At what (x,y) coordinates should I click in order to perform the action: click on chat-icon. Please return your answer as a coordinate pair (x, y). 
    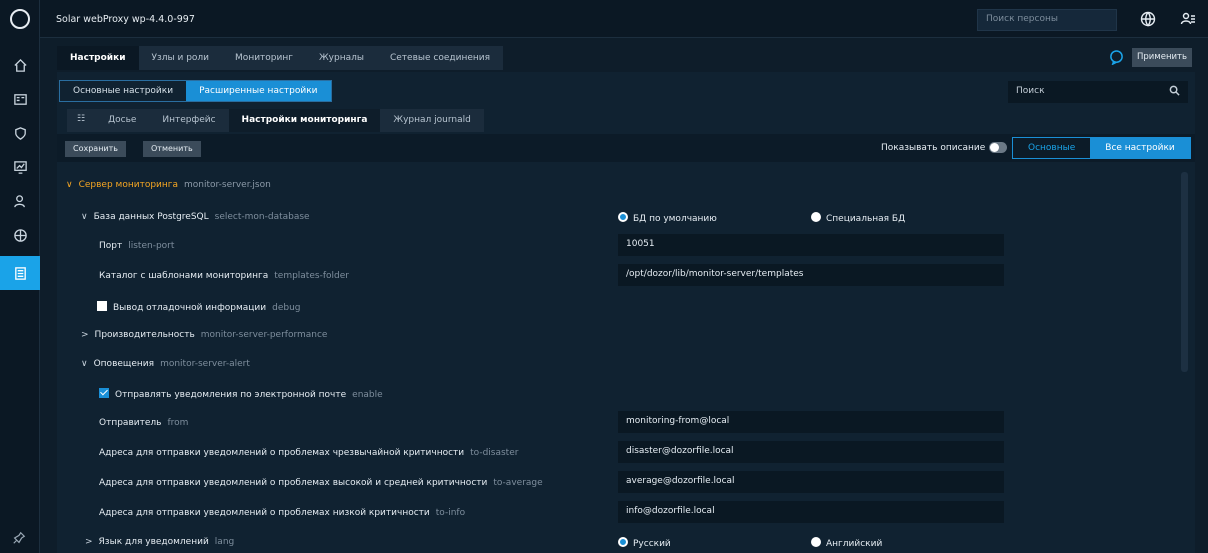
    Looking at the image, I should click on (1116, 58).